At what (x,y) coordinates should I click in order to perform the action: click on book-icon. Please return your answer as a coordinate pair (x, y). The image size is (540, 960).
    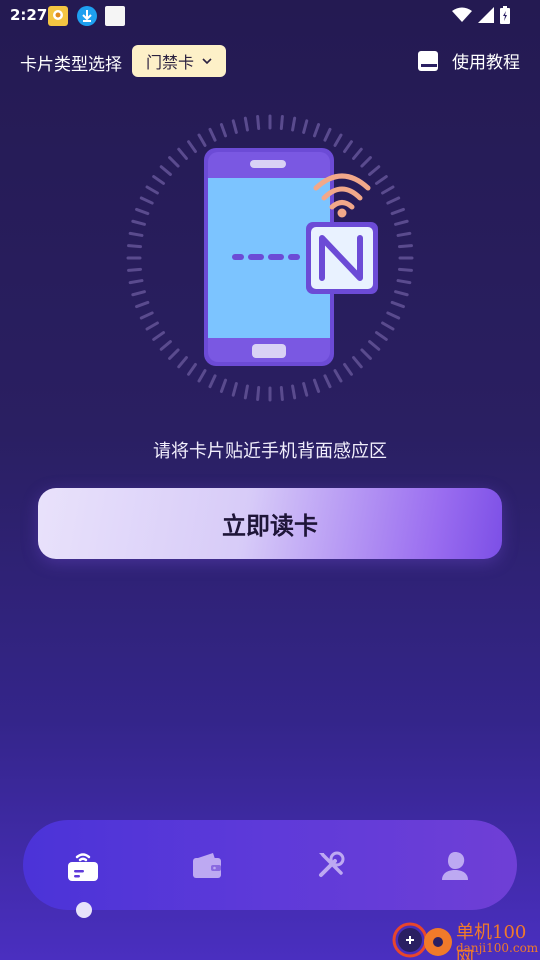
    Looking at the image, I should click on (428, 60).